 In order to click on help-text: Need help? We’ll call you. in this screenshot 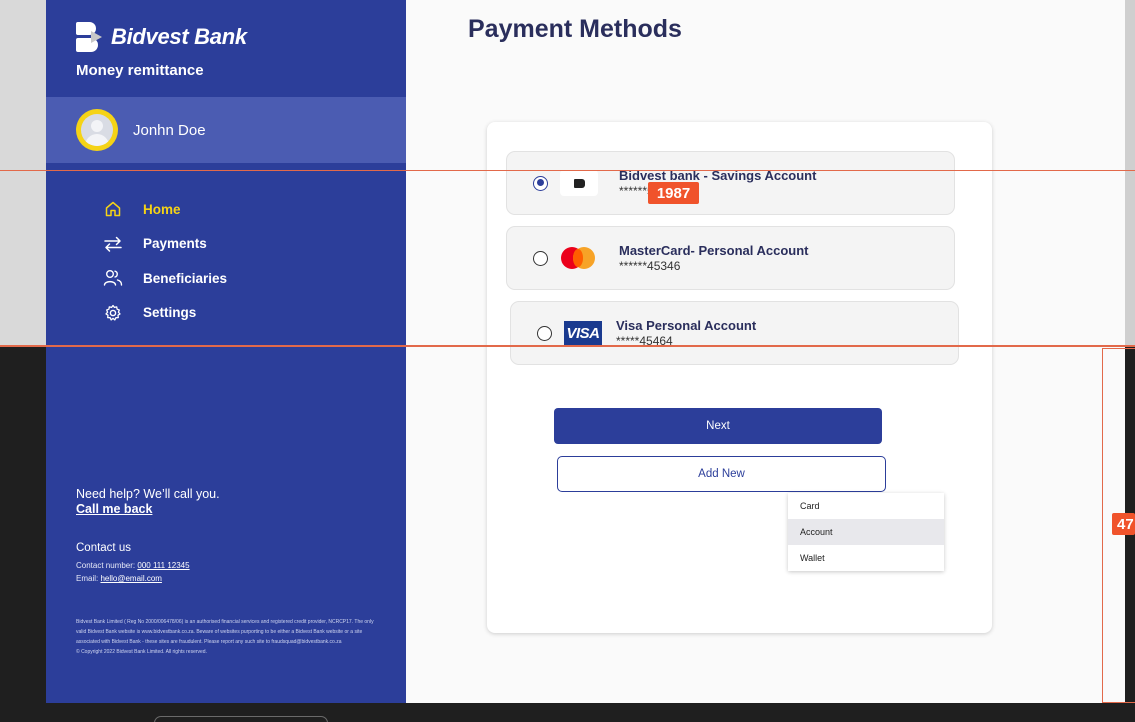, I will do `click(148, 494)`.